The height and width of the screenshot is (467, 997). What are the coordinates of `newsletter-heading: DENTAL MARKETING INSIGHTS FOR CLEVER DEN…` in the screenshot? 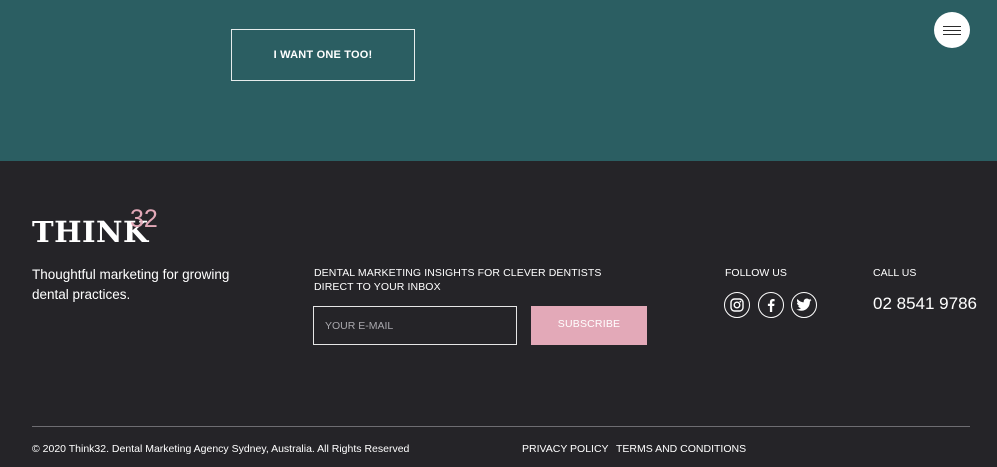 It's located at (464, 280).